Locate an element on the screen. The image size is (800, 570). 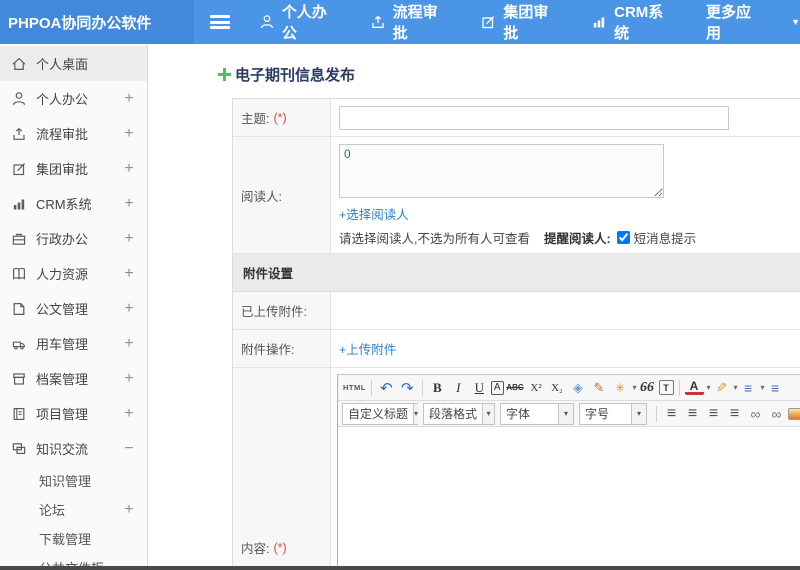
nav-more-apps: 更多应用 is located at coordinates (735, 22).